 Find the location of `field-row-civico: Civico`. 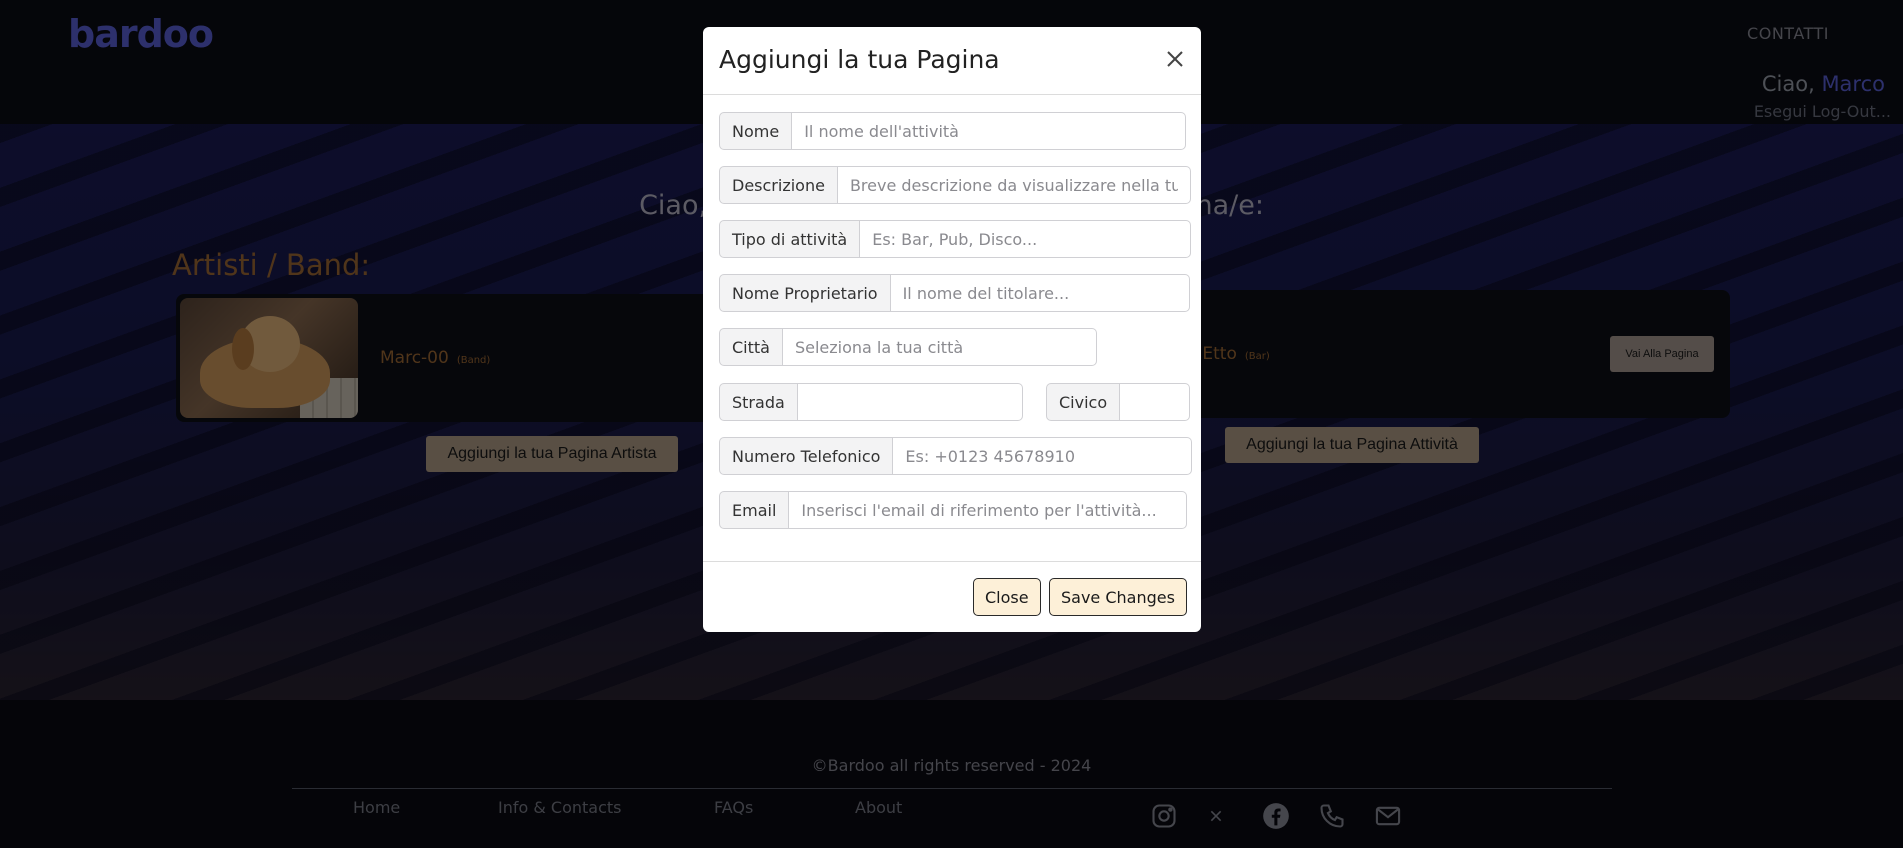

field-row-civico: Civico is located at coordinates (1118, 402).